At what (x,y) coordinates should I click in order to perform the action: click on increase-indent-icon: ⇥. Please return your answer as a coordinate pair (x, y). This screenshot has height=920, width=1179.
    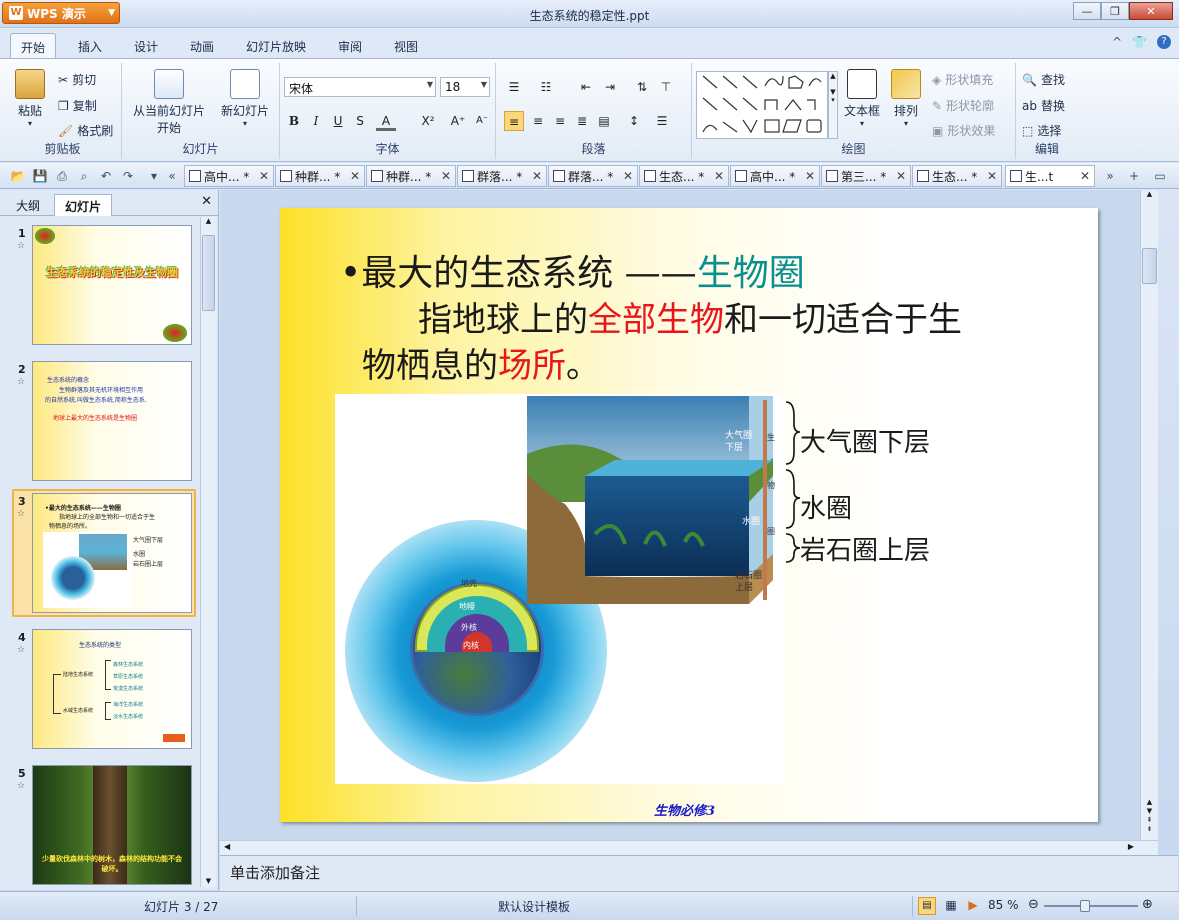
    Looking at the image, I should click on (610, 87).